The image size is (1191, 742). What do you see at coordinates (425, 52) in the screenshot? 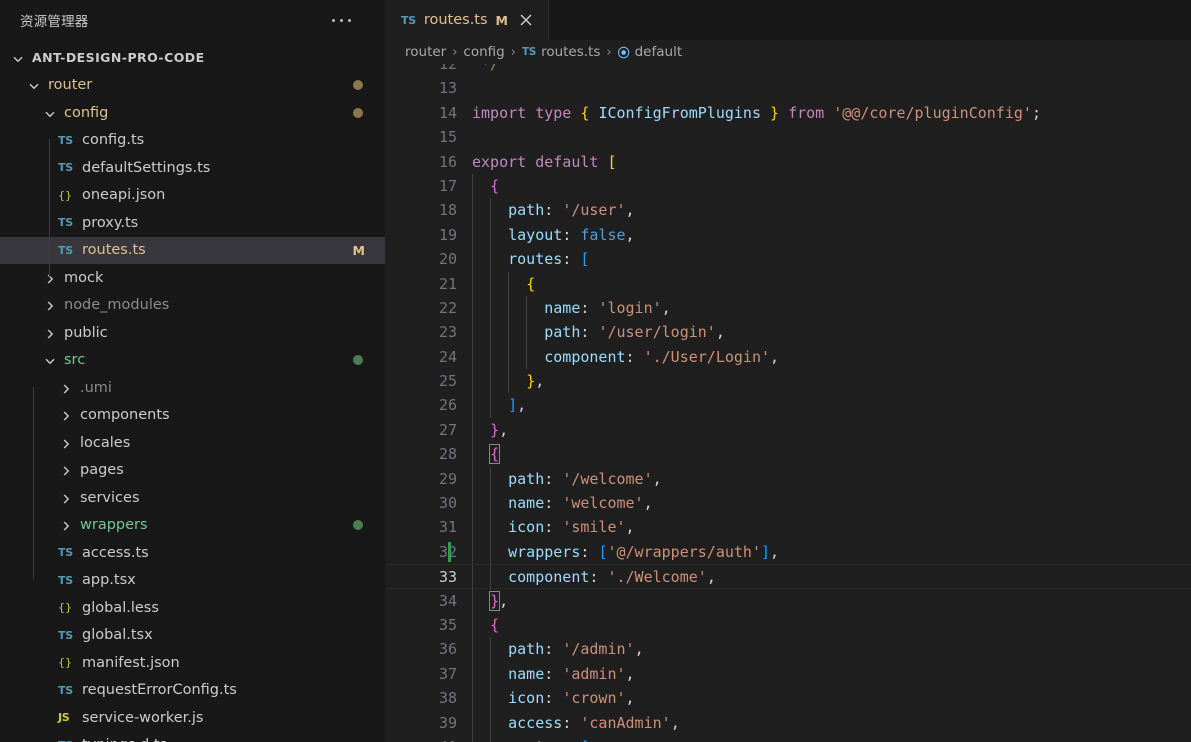
I see `breadcrumb-item-router: router` at bounding box center [425, 52].